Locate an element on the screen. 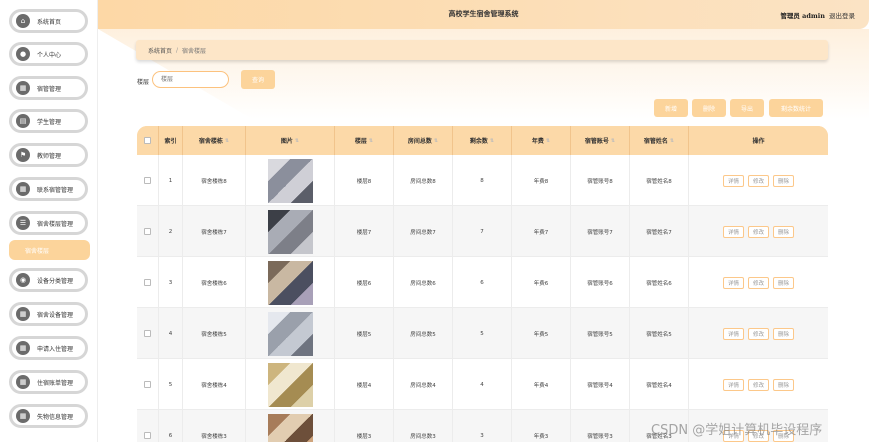 The image size is (869, 442). table-row: 1 宿舍楼栋8 楼层8 房间总数8 8 年费8 宿管账号8 宿管姓名8 详情 修改 删除 is located at coordinates (482, 180).